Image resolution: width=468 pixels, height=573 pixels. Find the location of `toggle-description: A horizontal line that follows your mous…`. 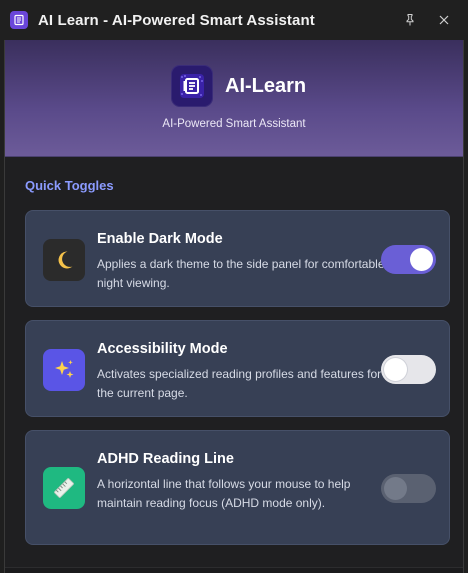

toggle-description: A horizontal line that follows your mous… is located at coordinates (224, 493).